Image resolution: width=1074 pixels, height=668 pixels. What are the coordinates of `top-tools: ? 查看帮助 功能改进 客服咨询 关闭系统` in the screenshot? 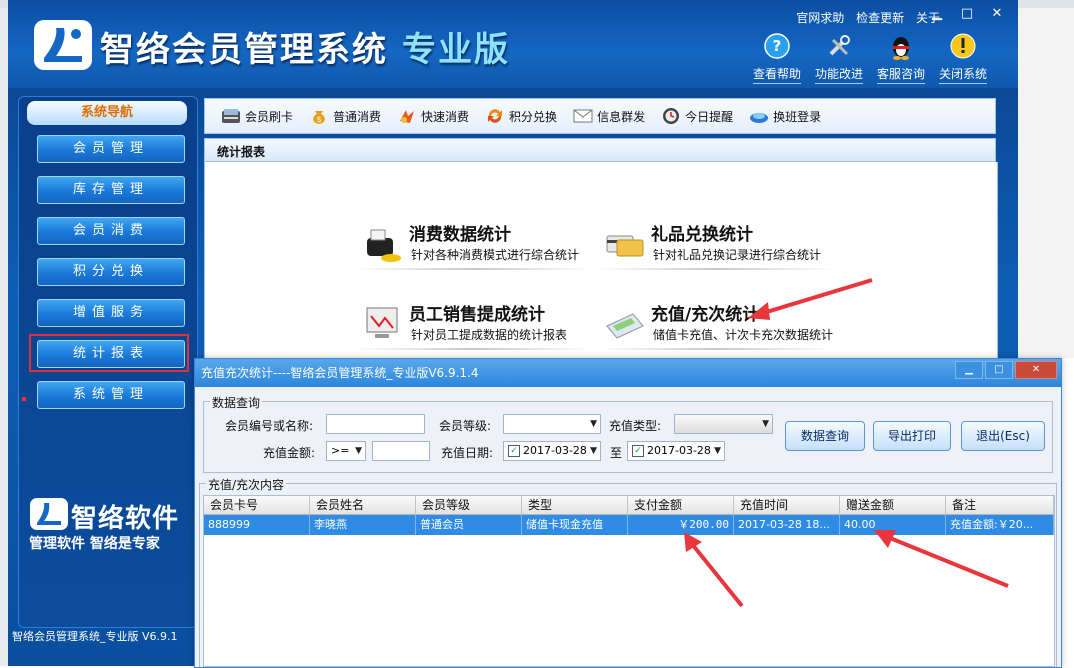 It's located at (870, 58).